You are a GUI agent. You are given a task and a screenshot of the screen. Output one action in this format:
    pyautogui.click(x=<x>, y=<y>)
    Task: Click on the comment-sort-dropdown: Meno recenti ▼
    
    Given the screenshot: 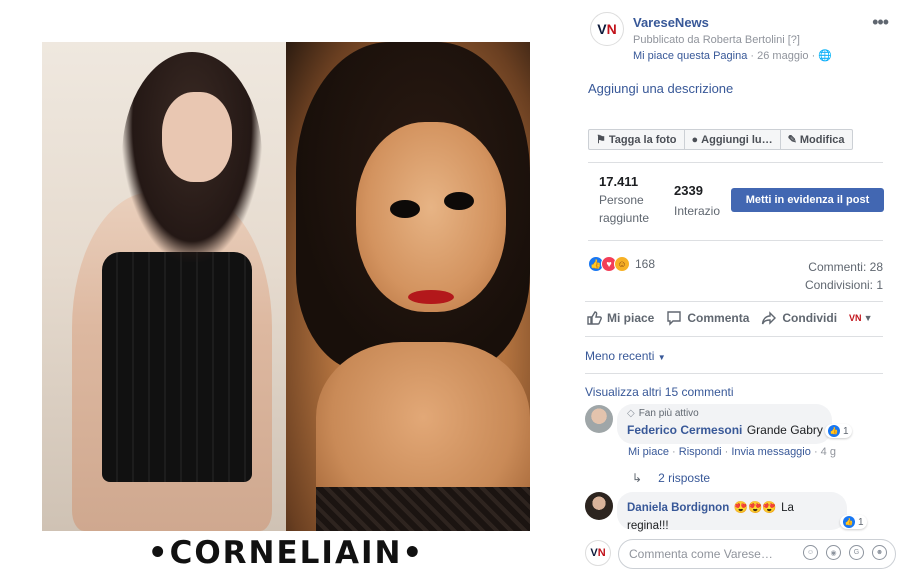 What is the action you would take?
    pyautogui.click(x=625, y=356)
    